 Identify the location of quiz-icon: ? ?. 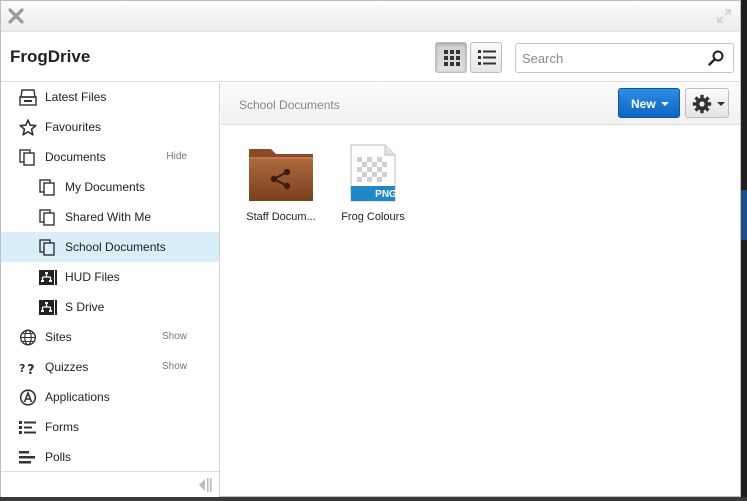
(27, 369).